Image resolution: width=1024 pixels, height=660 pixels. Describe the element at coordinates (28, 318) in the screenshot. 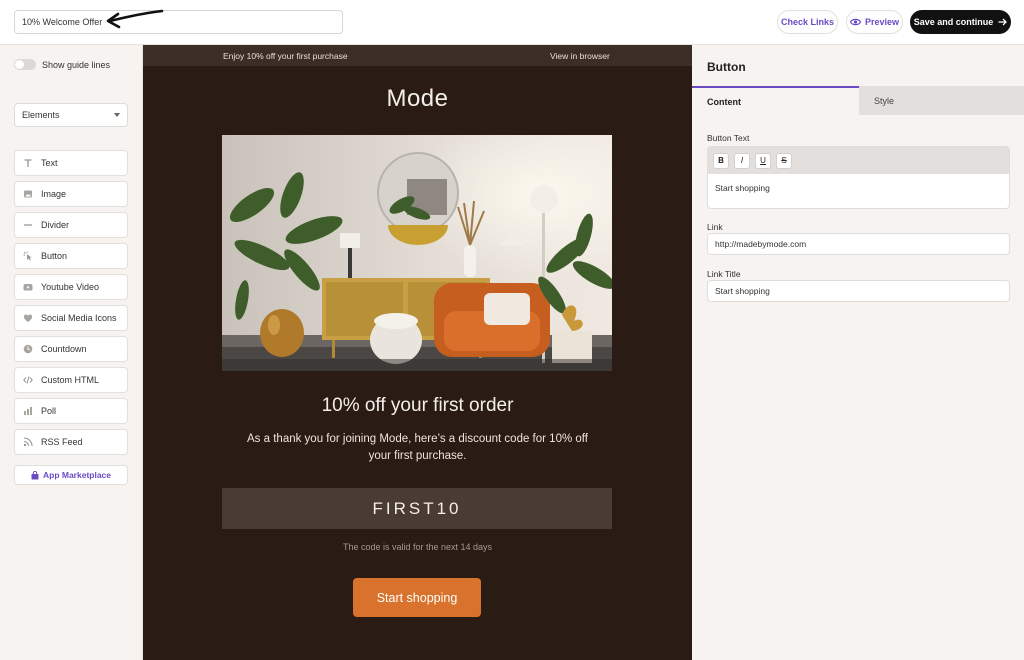

I see `heart-icon` at that location.